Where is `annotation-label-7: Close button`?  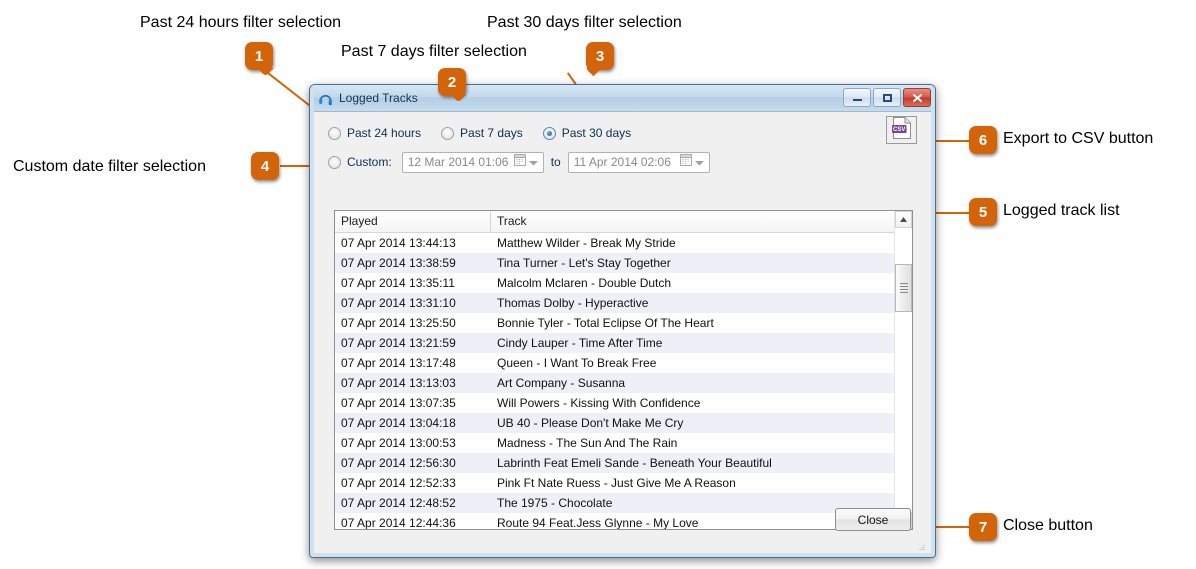 annotation-label-7: Close button is located at coordinates (1048, 525).